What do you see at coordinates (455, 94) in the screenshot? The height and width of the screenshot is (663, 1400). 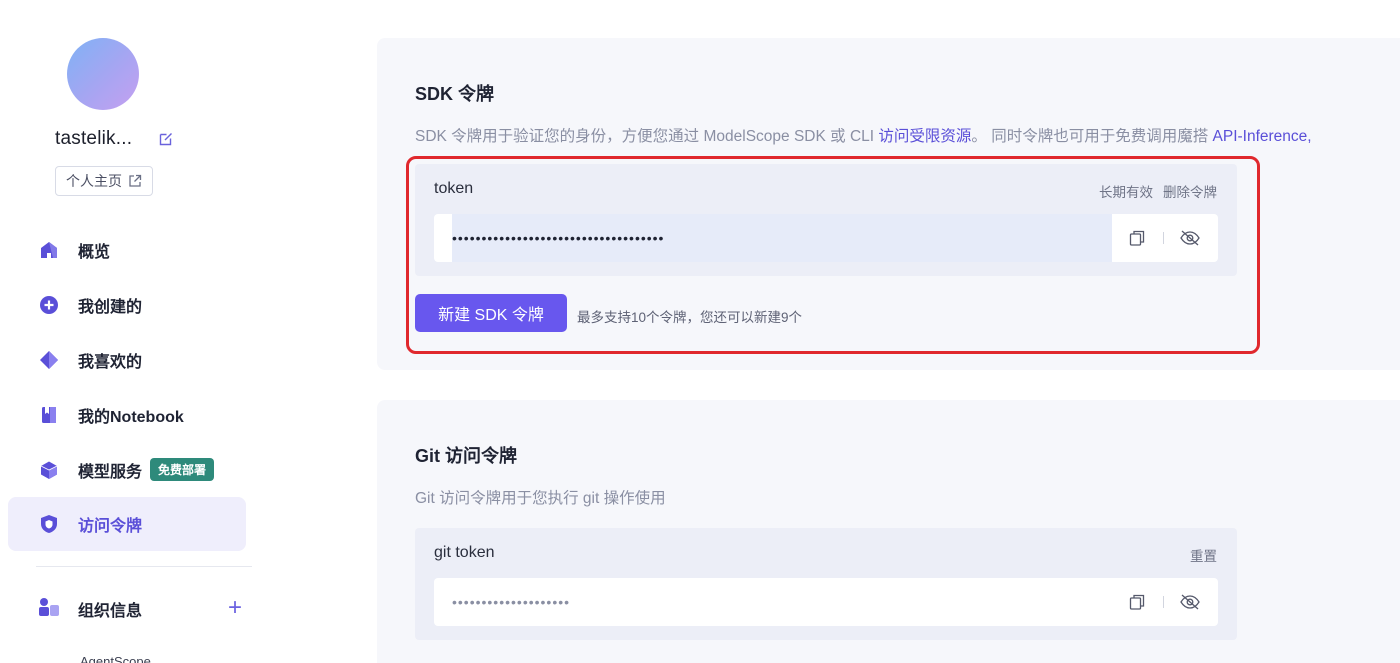 I see `sdk-token-title: SDK 令牌` at bounding box center [455, 94].